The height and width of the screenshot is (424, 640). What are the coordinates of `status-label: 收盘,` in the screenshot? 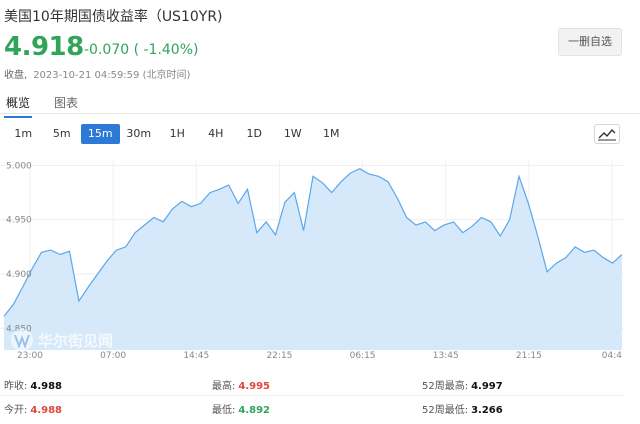 It's located at (16, 75).